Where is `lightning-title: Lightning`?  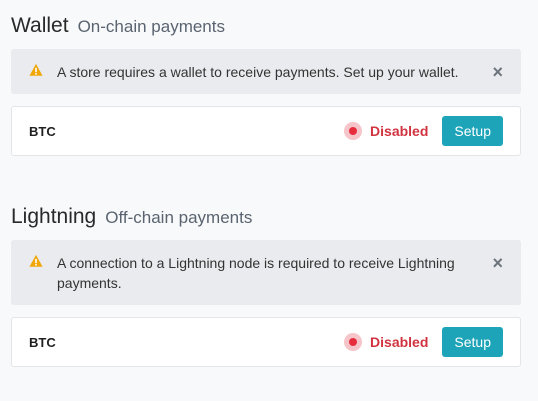
lightning-title: Lightning is located at coordinates (54, 216).